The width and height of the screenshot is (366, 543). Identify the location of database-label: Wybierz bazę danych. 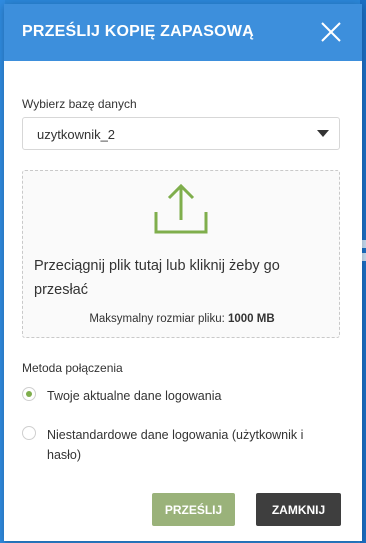
(79, 104).